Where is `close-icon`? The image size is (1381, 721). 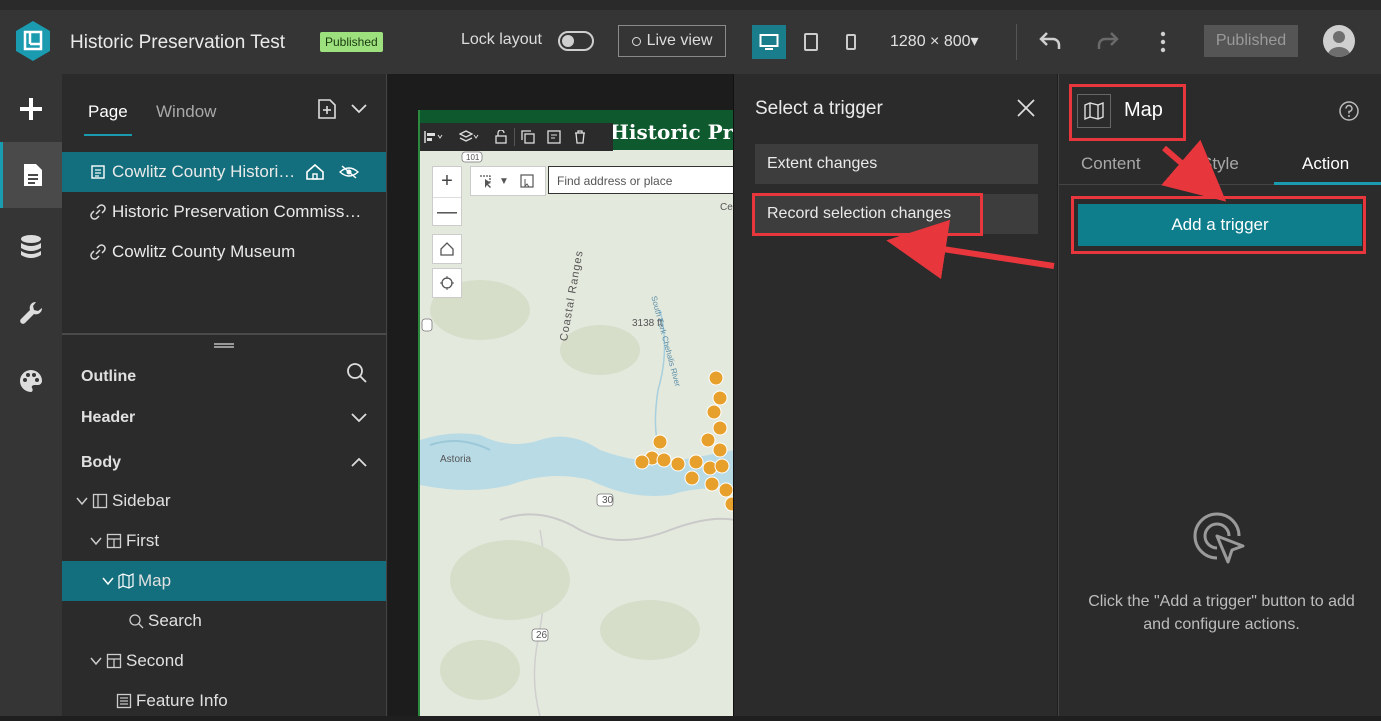
close-icon is located at coordinates (1026, 108).